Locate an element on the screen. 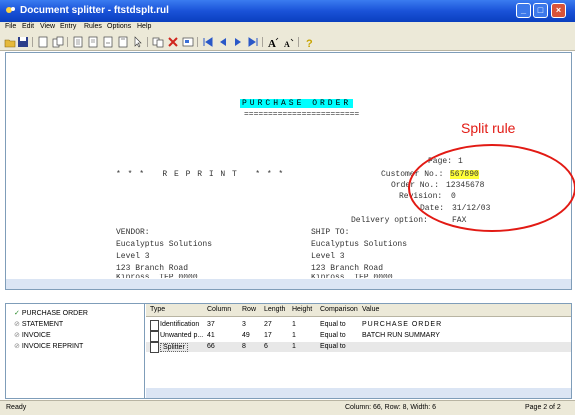  shipto-line: Eucalyptus Solutions is located at coordinates (359, 244).